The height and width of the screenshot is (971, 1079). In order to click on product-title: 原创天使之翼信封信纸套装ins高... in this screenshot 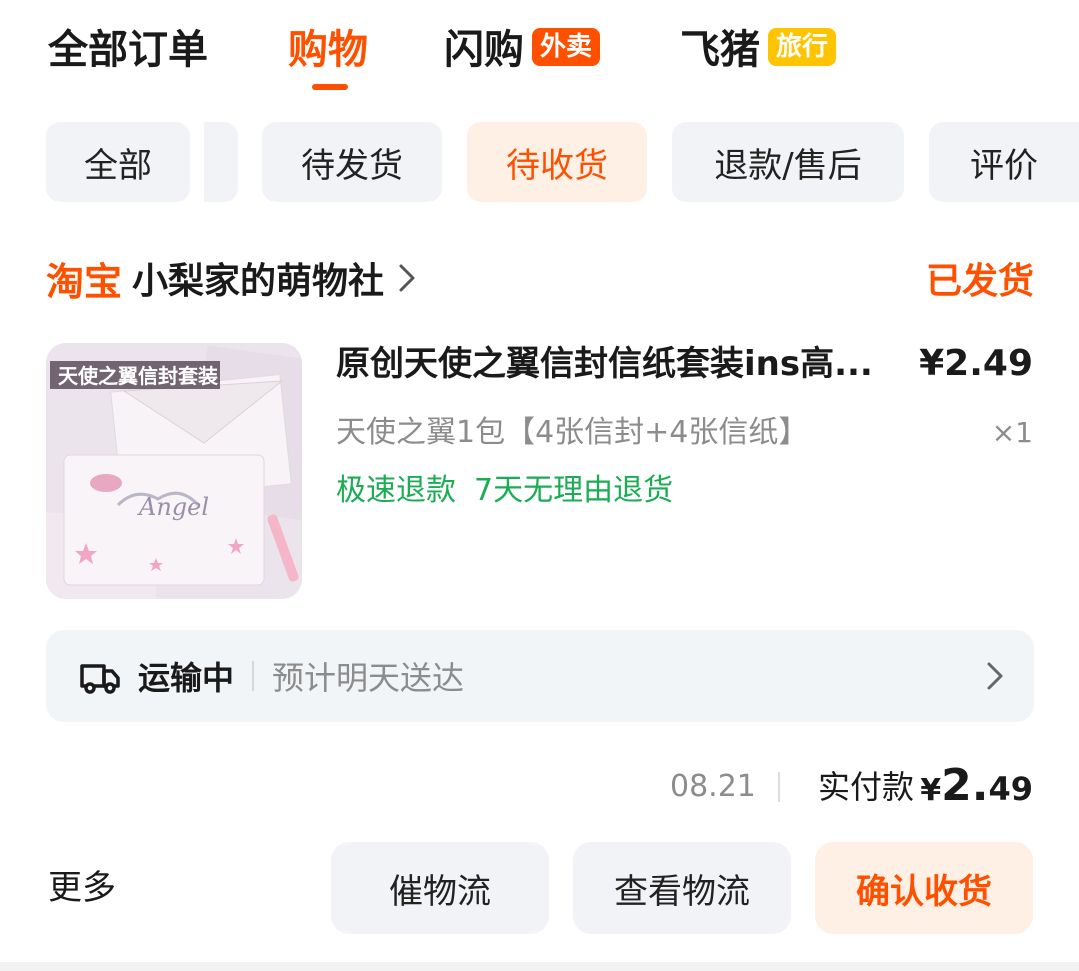, I will do `click(618, 364)`.